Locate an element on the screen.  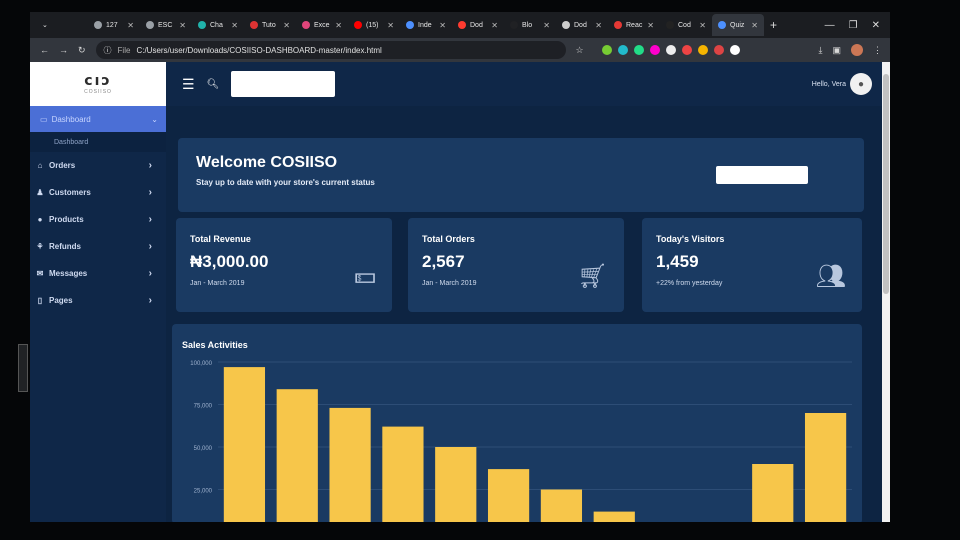
new-tab-button: + is located at coordinates (773, 25).